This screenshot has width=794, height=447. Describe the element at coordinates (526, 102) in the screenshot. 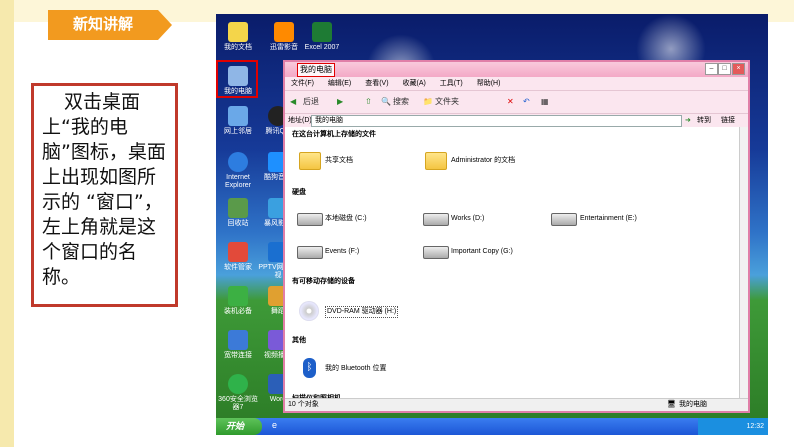

I see `undo-icon: ↶` at that location.